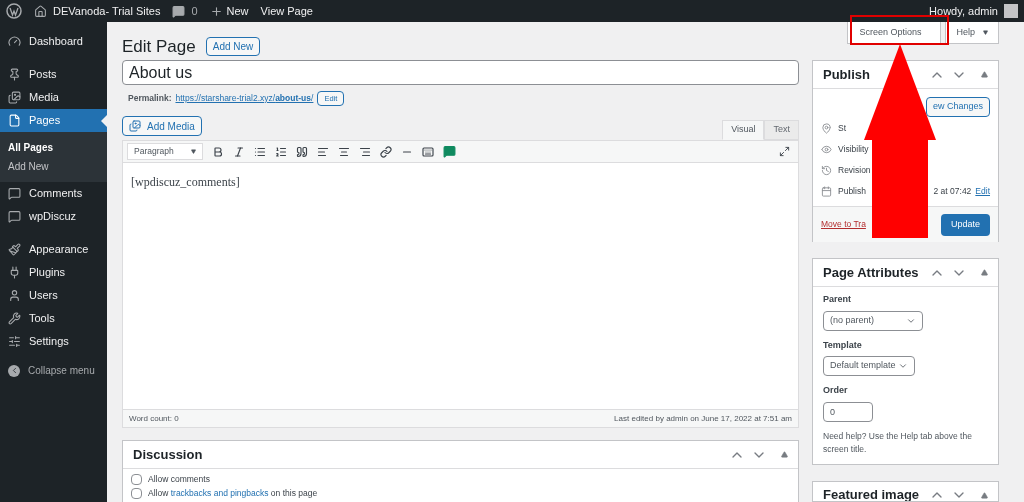 This screenshot has width=1024, height=502. Describe the element at coordinates (53, 341) in the screenshot. I see `sidebar-item: Settings` at that location.